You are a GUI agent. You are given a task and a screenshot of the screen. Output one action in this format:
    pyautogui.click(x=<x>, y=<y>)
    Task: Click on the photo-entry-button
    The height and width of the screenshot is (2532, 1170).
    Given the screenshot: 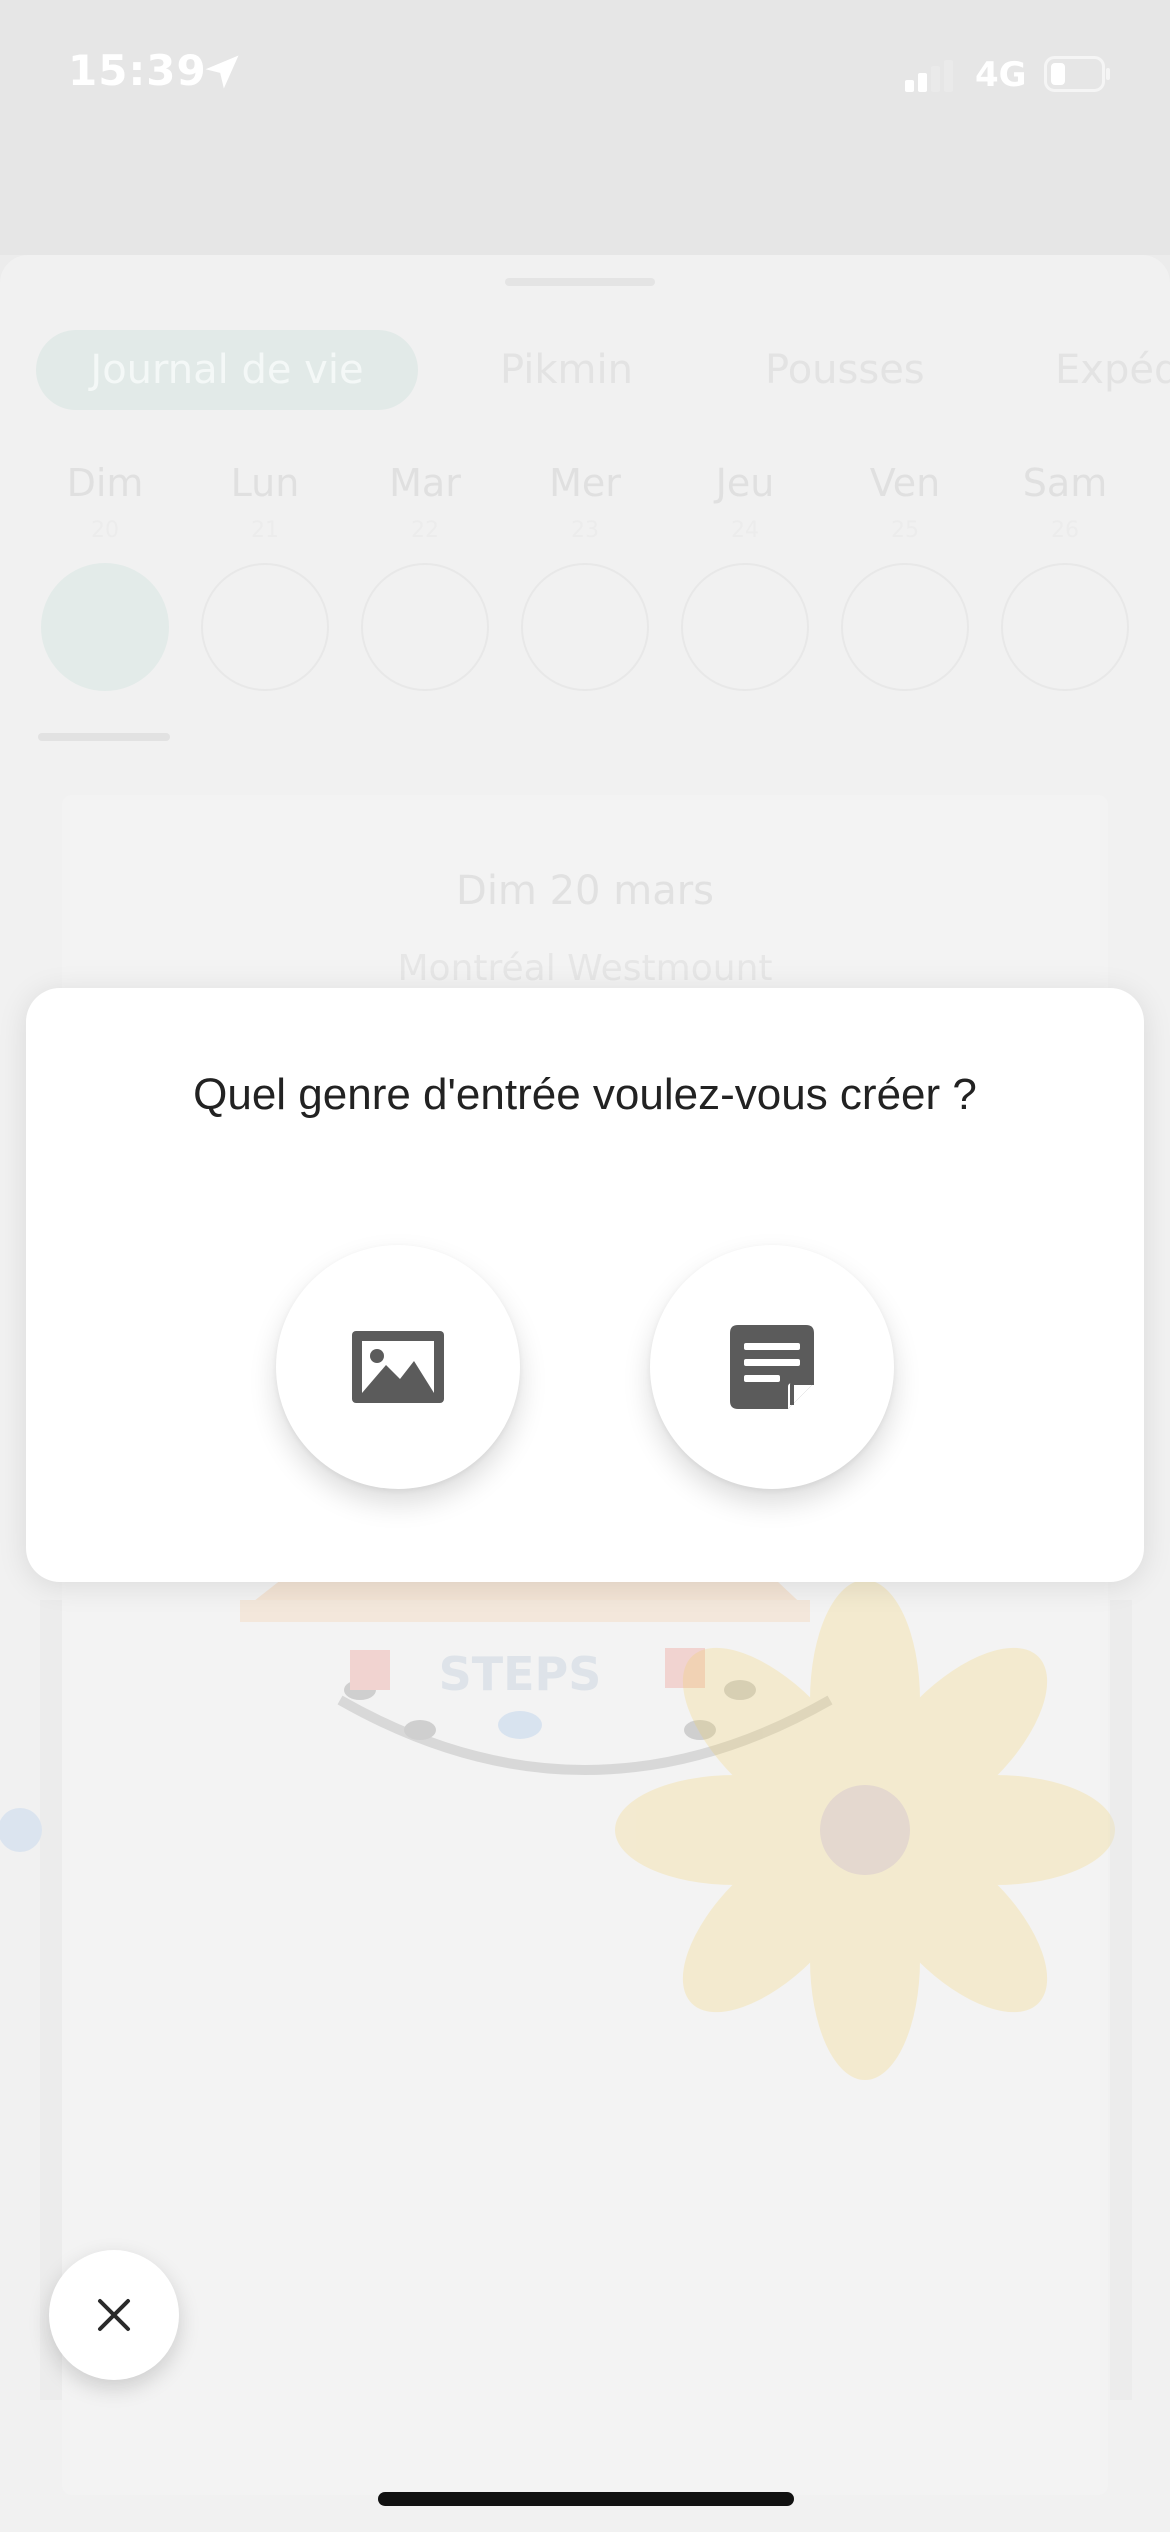 What is the action you would take?
    pyautogui.click(x=398, y=1367)
    